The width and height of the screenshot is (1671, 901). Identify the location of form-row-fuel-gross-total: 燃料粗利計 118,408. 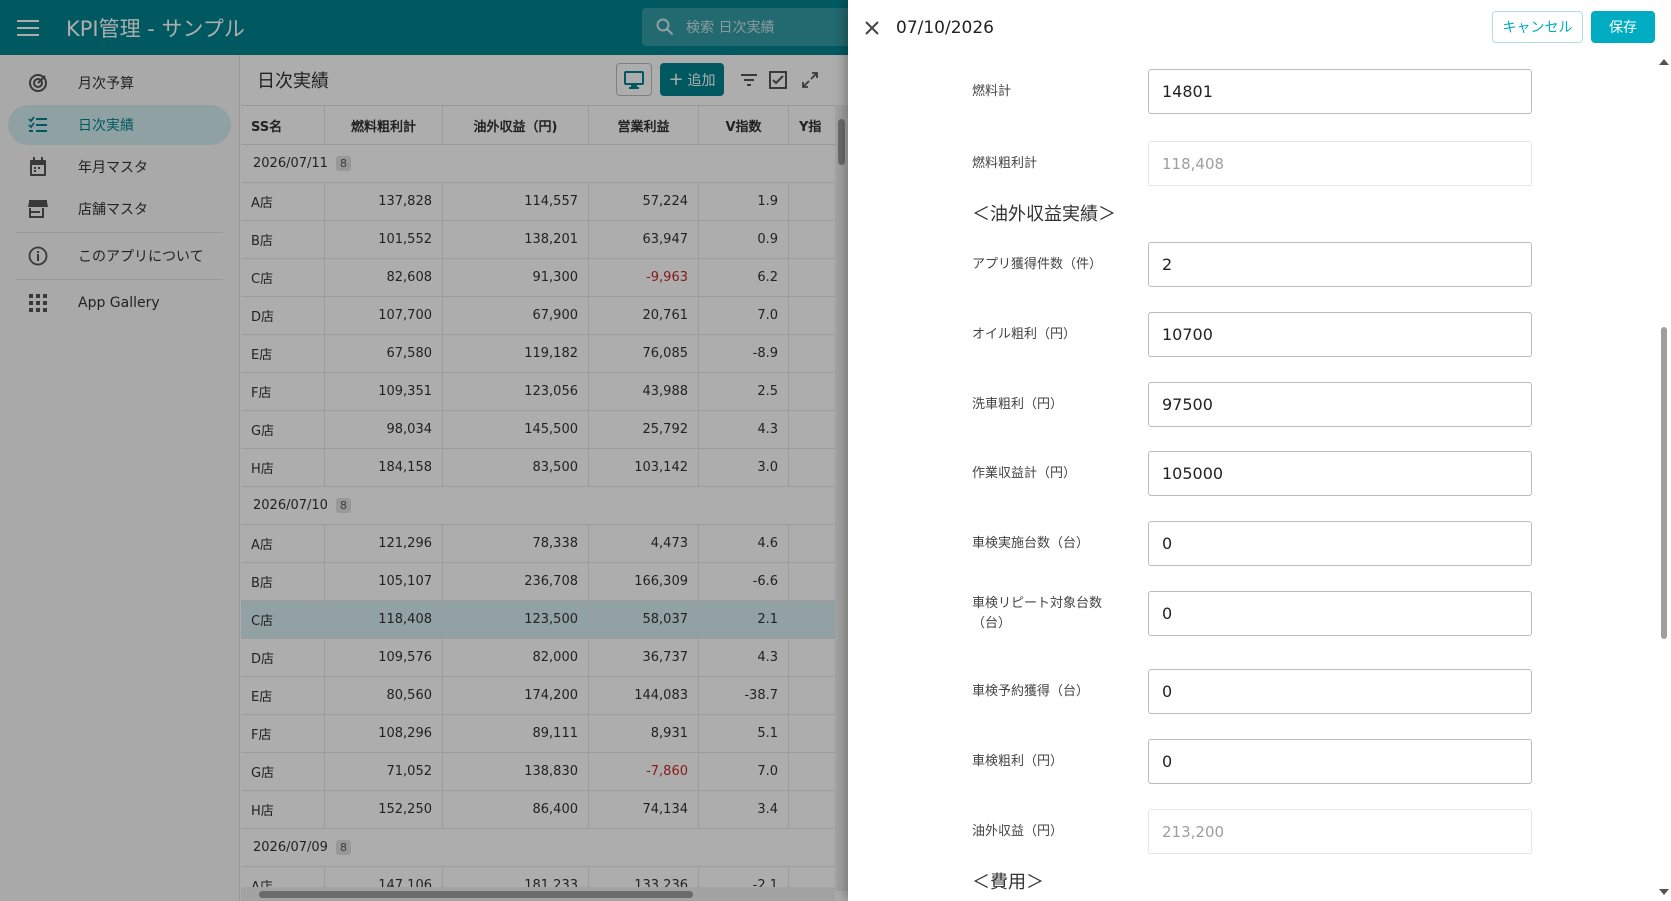
(1252, 163).